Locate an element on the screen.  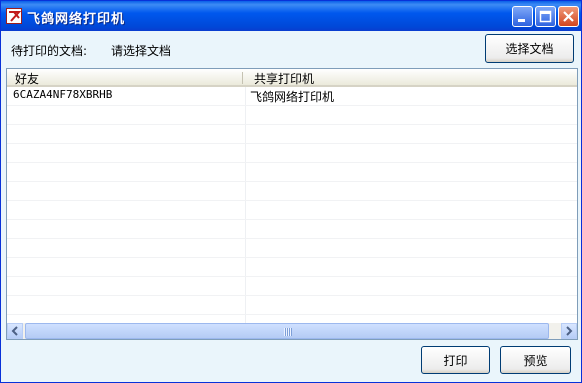
minimize-button is located at coordinates (522, 16).